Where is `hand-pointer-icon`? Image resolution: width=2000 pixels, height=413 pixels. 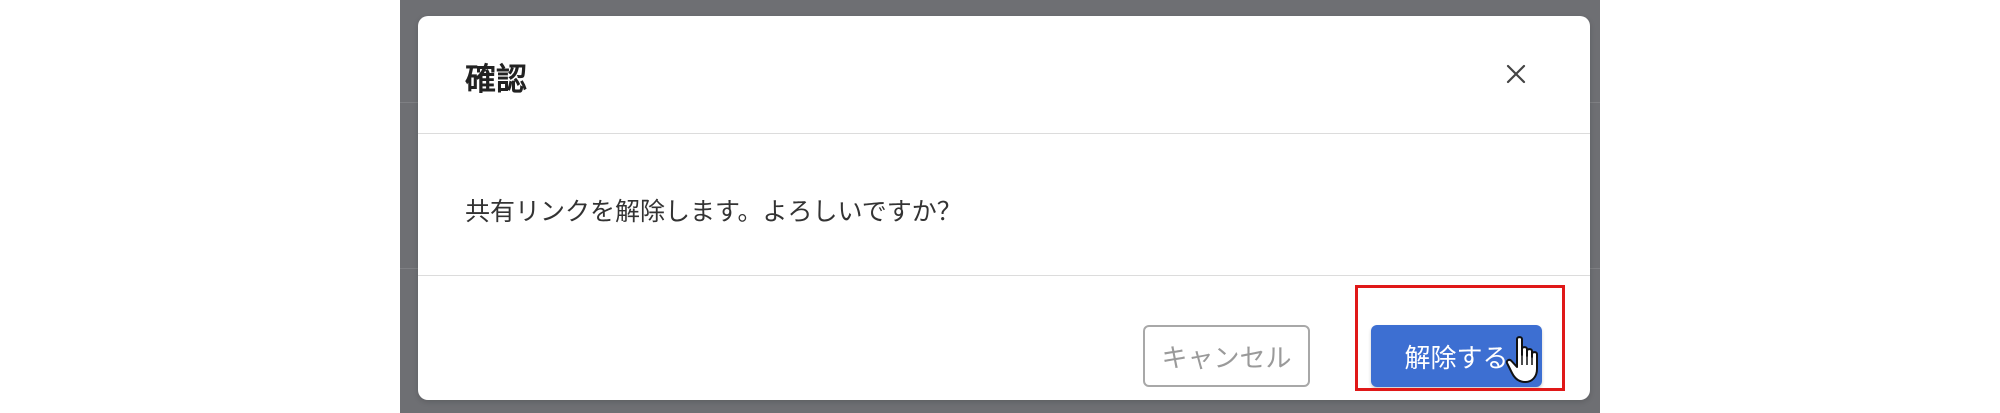 hand-pointer-icon is located at coordinates (1521, 359).